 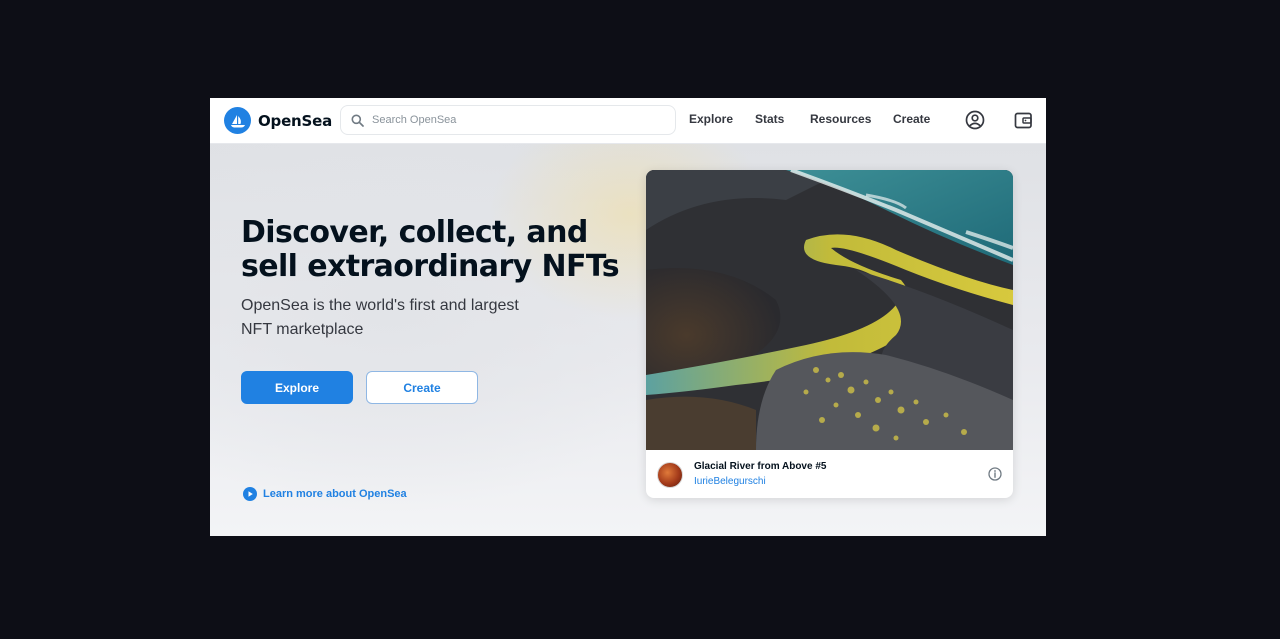 What do you see at coordinates (1023, 120) in the screenshot?
I see `wallet-icon` at bounding box center [1023, 120].